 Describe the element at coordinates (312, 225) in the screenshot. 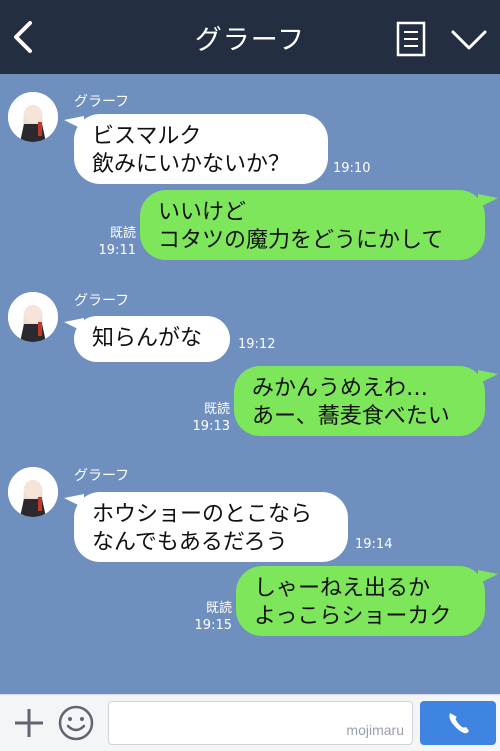

I see `message-bubble: いいけど コタツの魔力をどうにかして` at that location.